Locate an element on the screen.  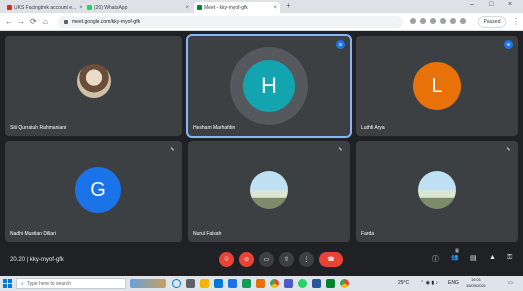
participant-name: Nadhi Mustian Dillari is located at coordinates (33, 234).